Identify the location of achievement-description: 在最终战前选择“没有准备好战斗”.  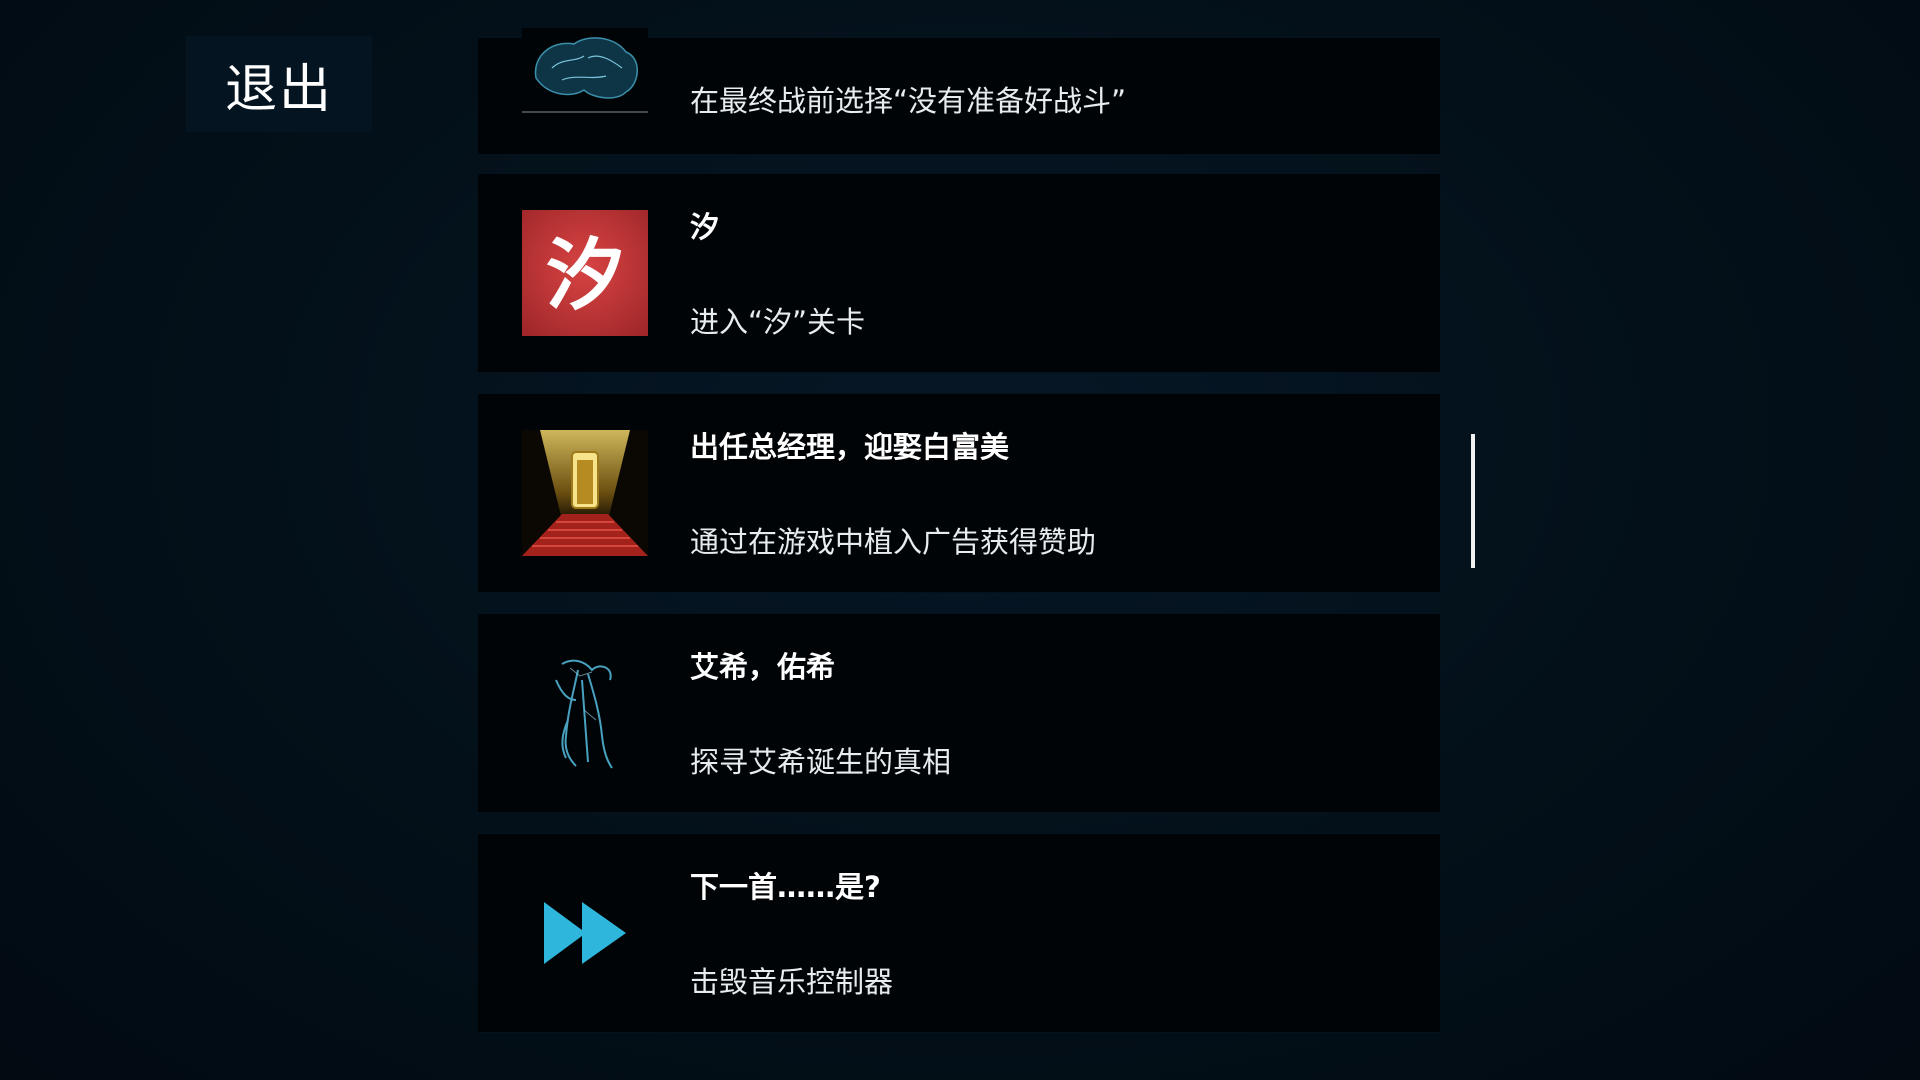
(908, 101).